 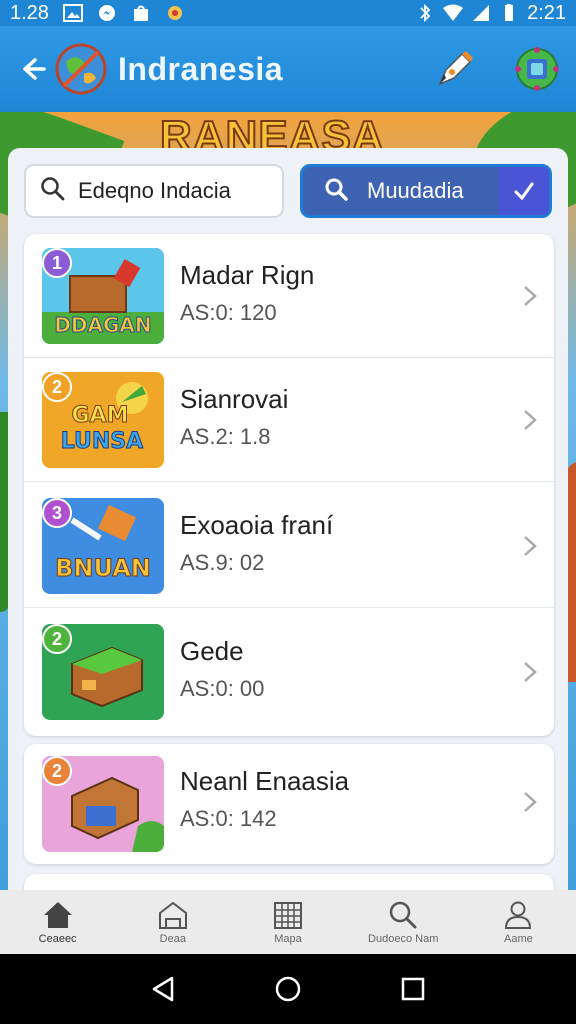 I want to click on svg-text: LUNSA, so click(x=102, y=441).